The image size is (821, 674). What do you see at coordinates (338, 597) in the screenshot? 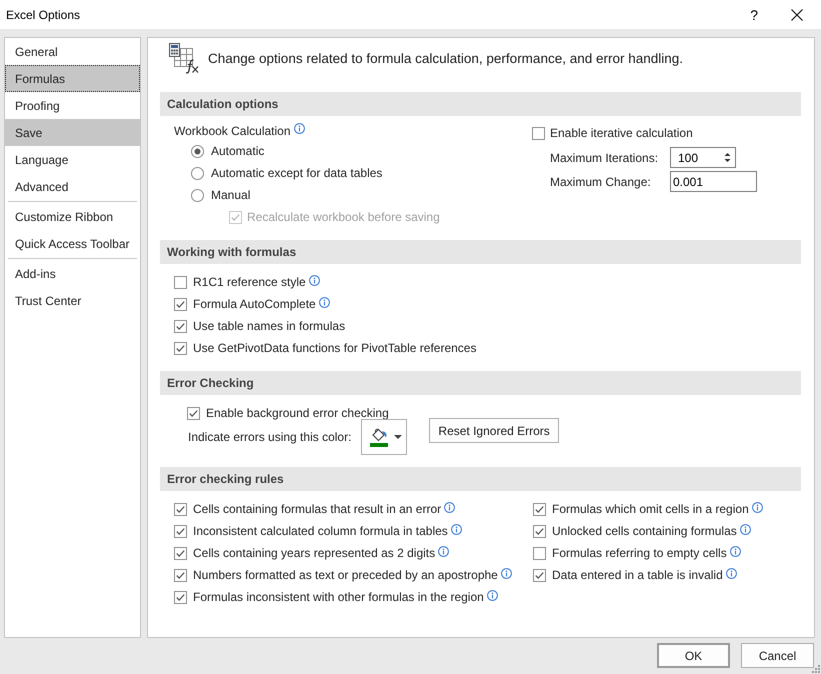
I see `checkbox-label: Formulas inconsistent with other formulas in the region` at bounding box center [338, 597].